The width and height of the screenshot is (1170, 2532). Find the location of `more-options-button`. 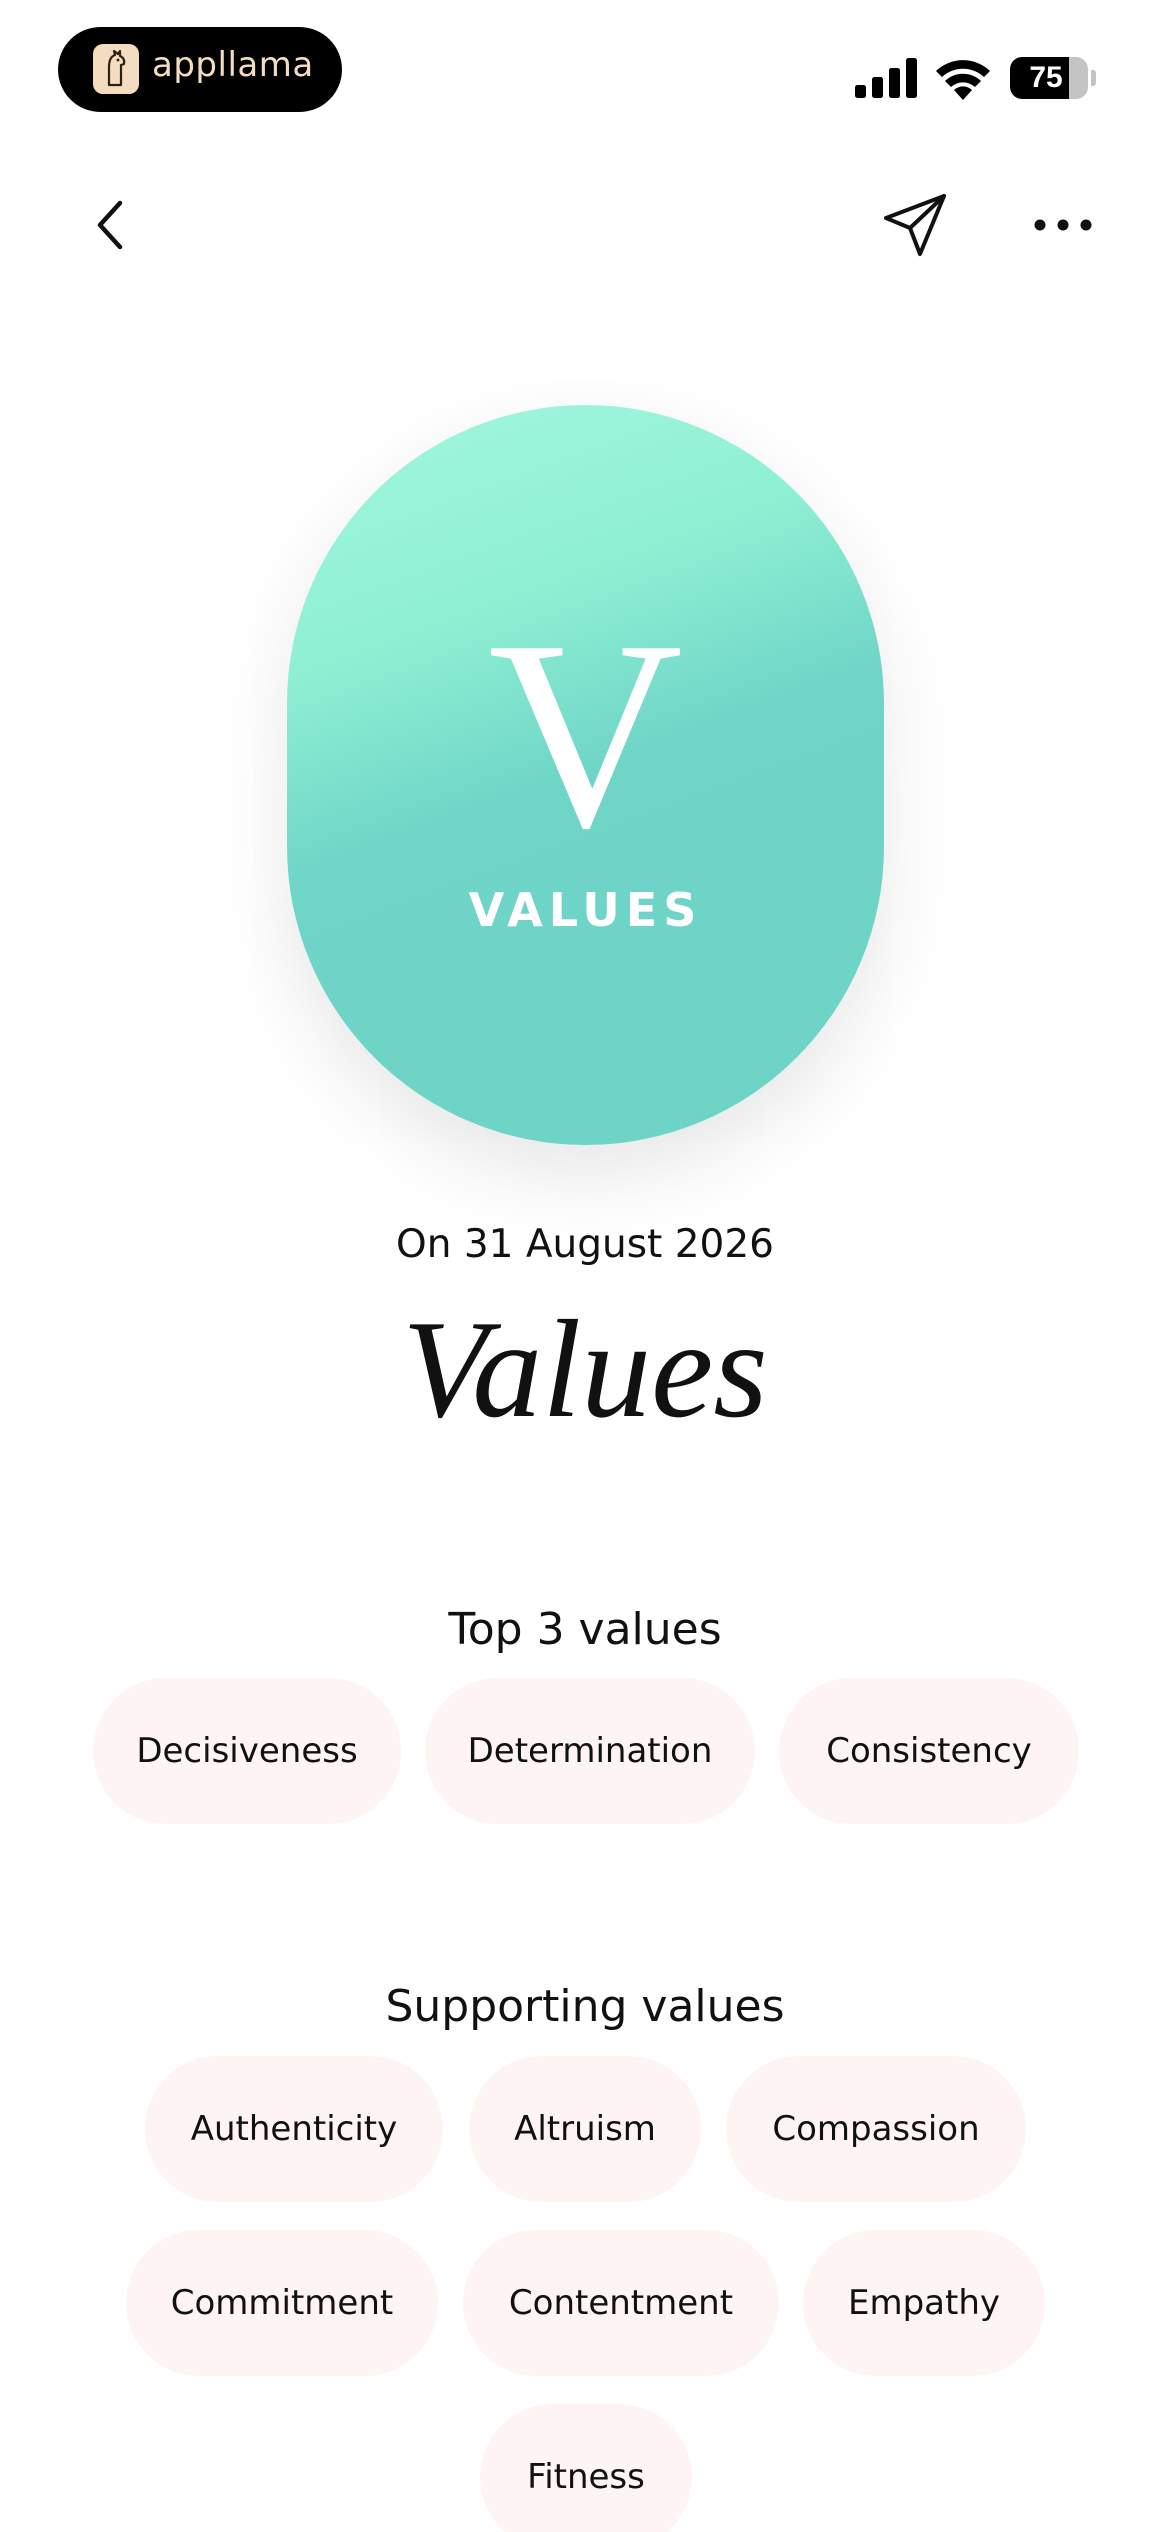

more-options-button is located at coordinates (1063, 225).